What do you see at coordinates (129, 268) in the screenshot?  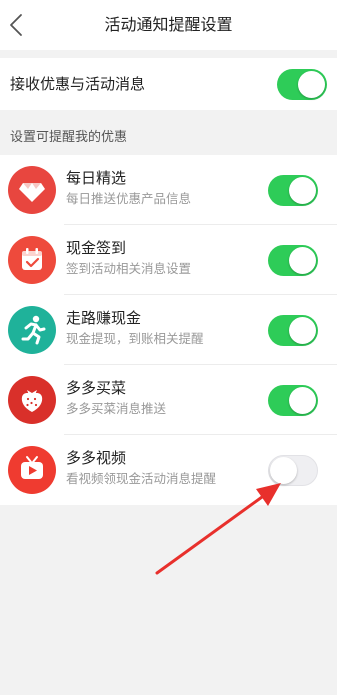 I see `list-item-subtitle: 签到活动相关消息设置` at bounding box center [129, 268].